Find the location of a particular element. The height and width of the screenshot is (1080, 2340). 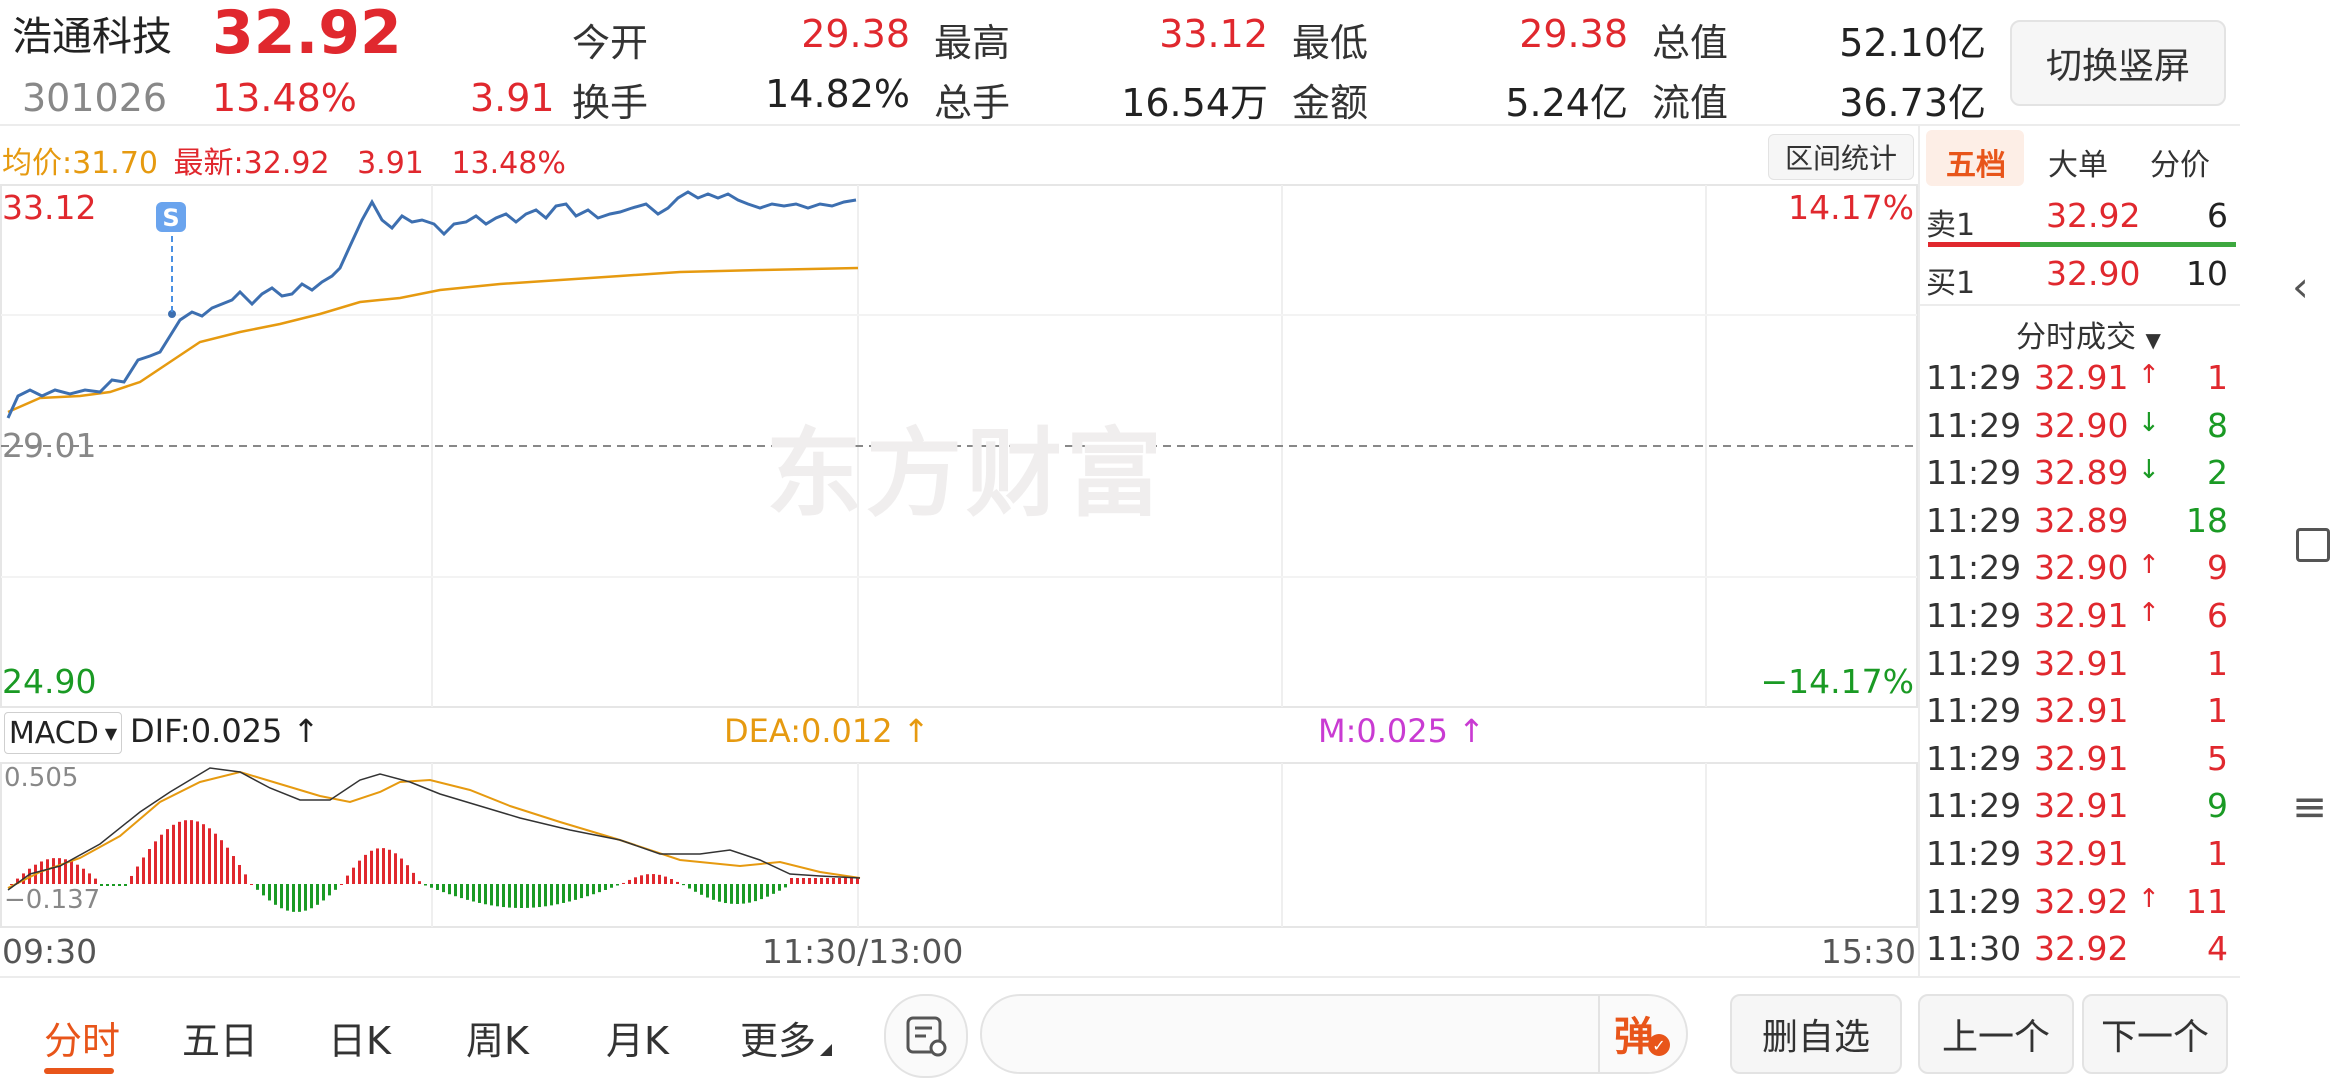

stat-label: 流值 is located at coordinates (1690, 103).